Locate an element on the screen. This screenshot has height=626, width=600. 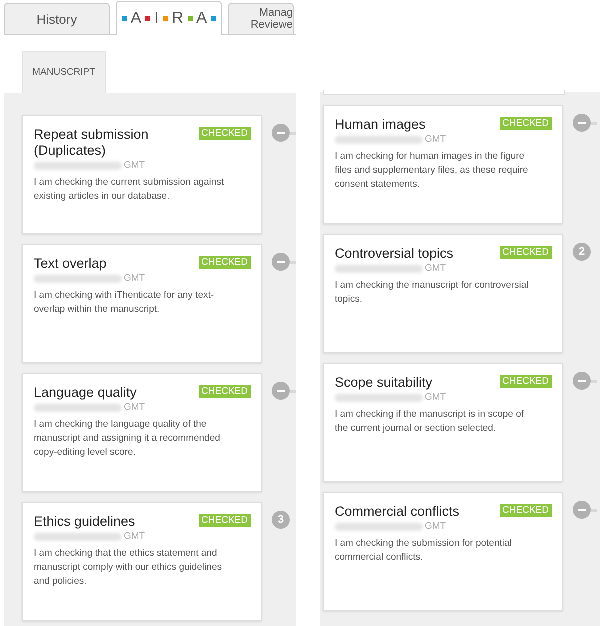
check-description: I am checking the current submission against existing articles in our database. is located at coordinates (130, 190).